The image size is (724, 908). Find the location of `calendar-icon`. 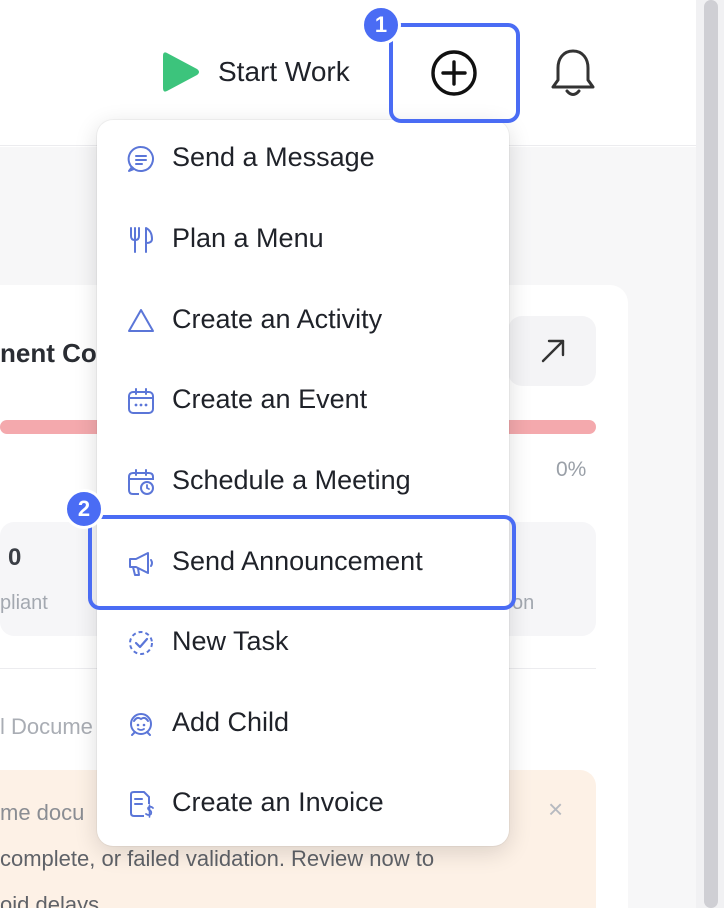

calendar-icon is located at coordinates (141, 401).